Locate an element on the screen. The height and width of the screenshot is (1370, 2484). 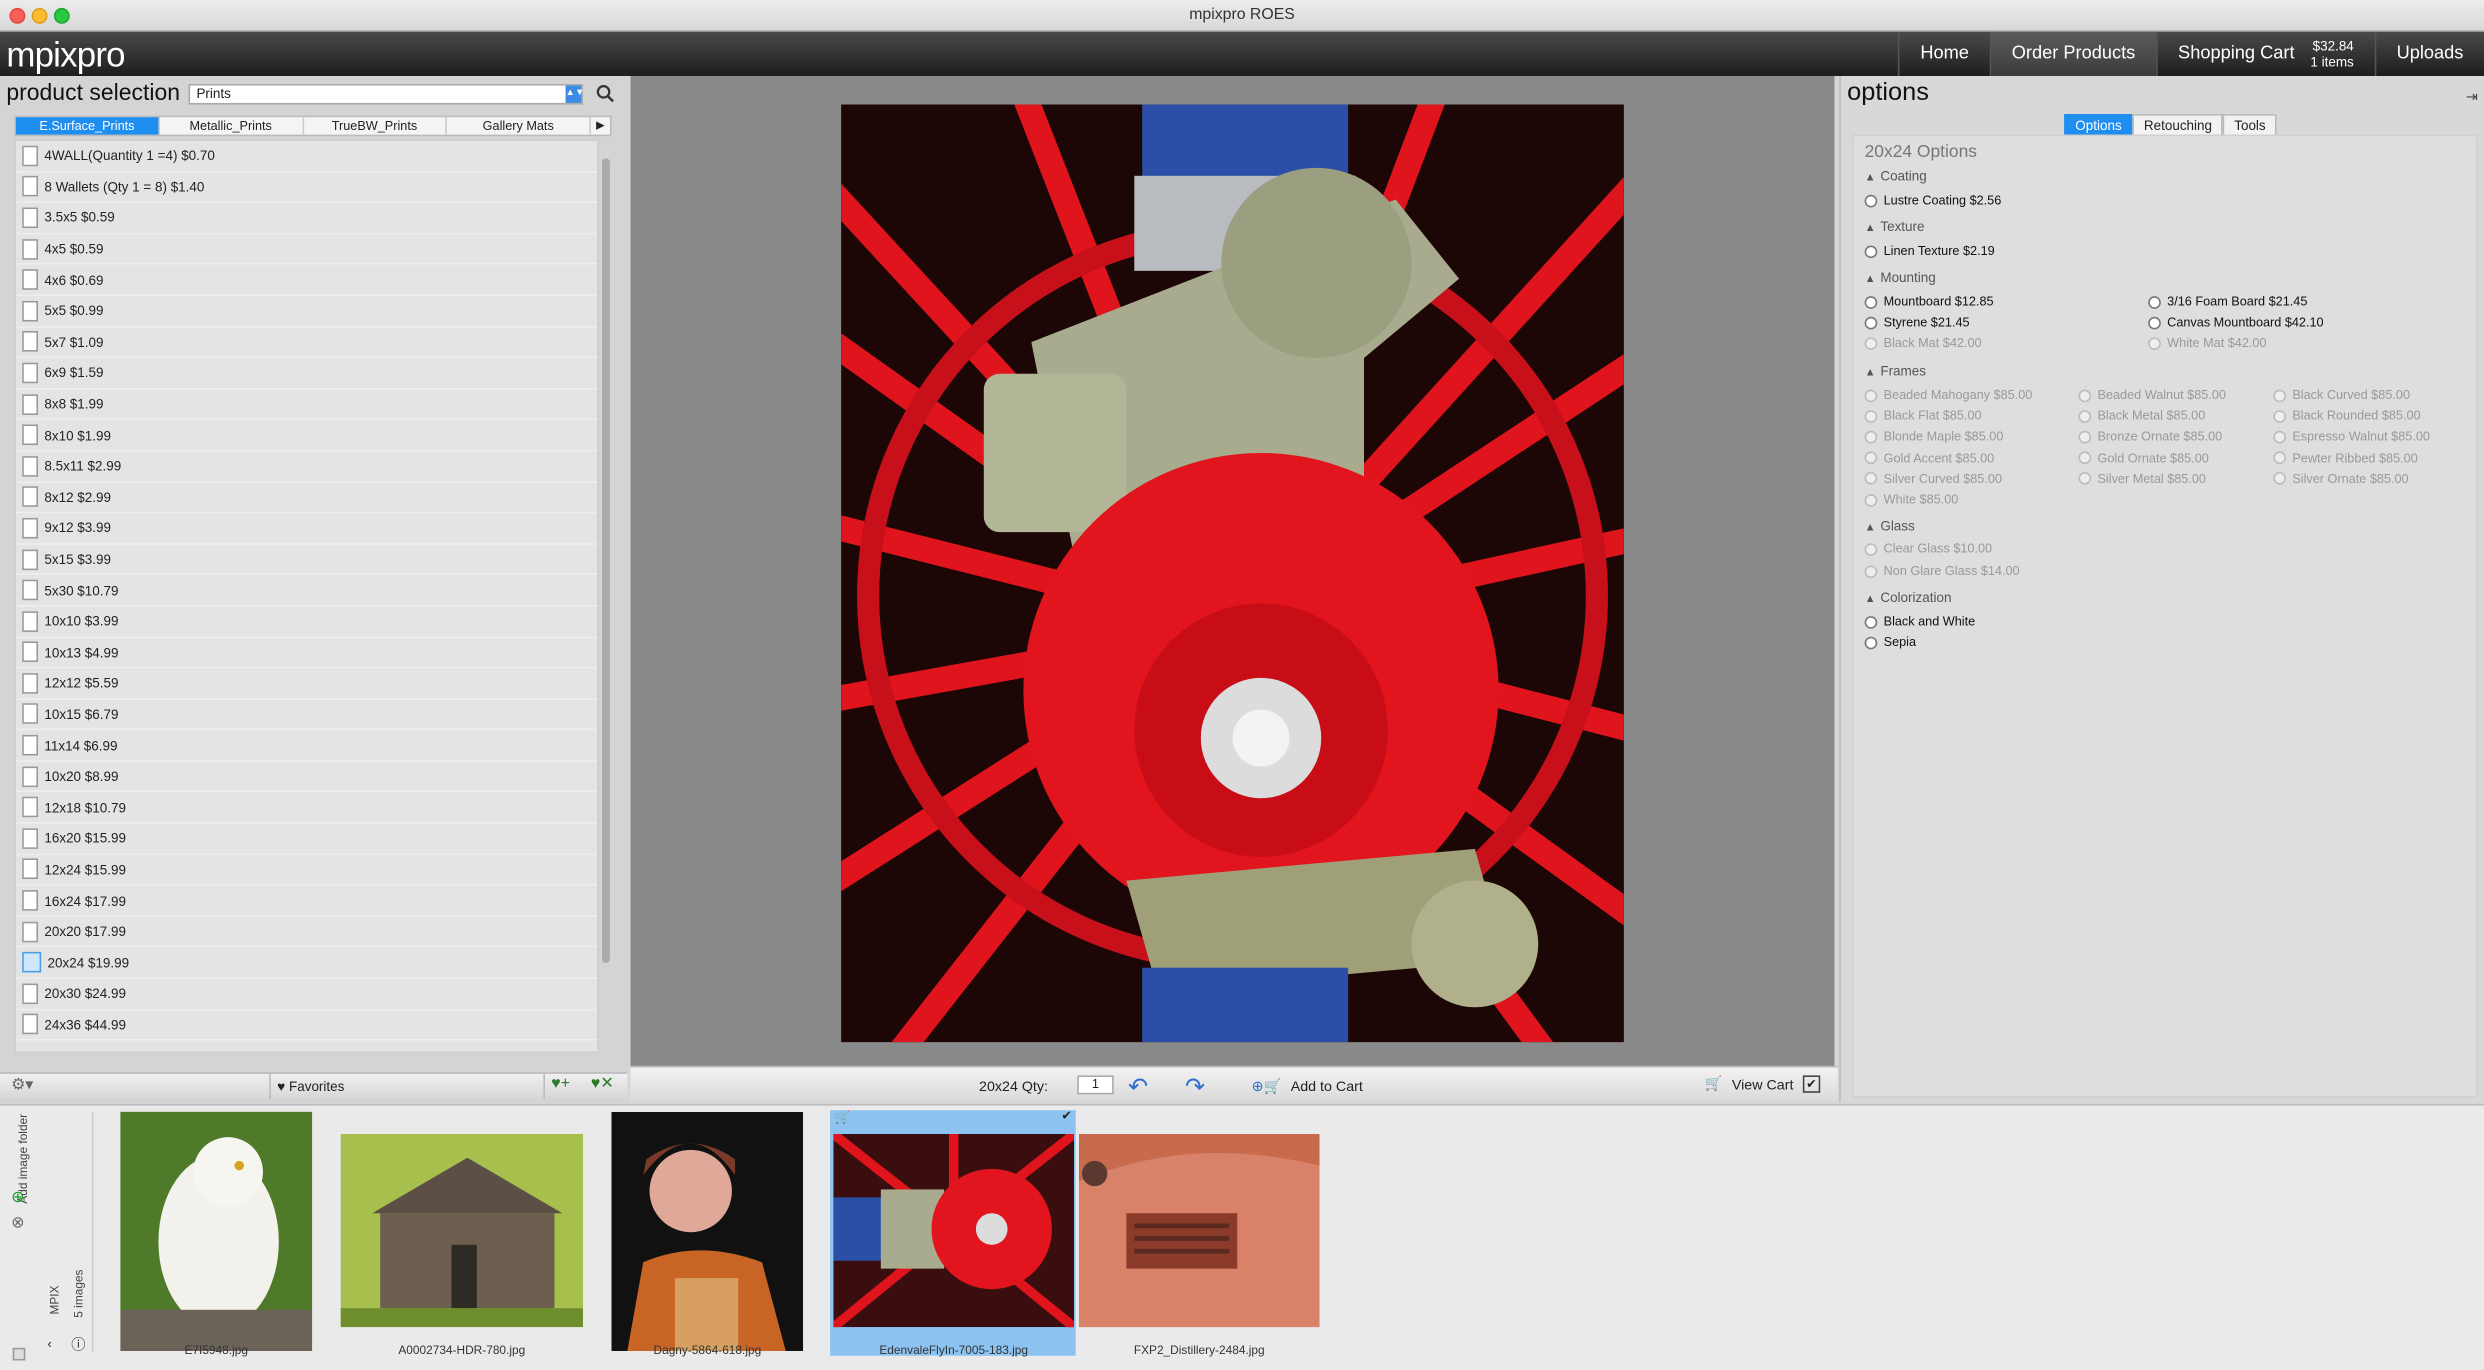
collapse-panel-icon: ⇥ is located at coordinates (2472, 97).